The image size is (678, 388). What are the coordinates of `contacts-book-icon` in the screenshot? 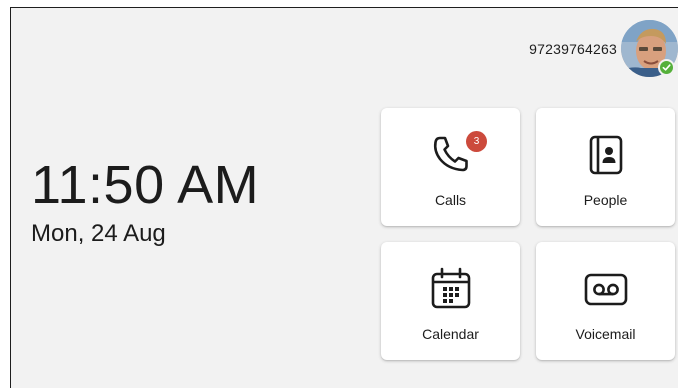 It's located at (605, 155).